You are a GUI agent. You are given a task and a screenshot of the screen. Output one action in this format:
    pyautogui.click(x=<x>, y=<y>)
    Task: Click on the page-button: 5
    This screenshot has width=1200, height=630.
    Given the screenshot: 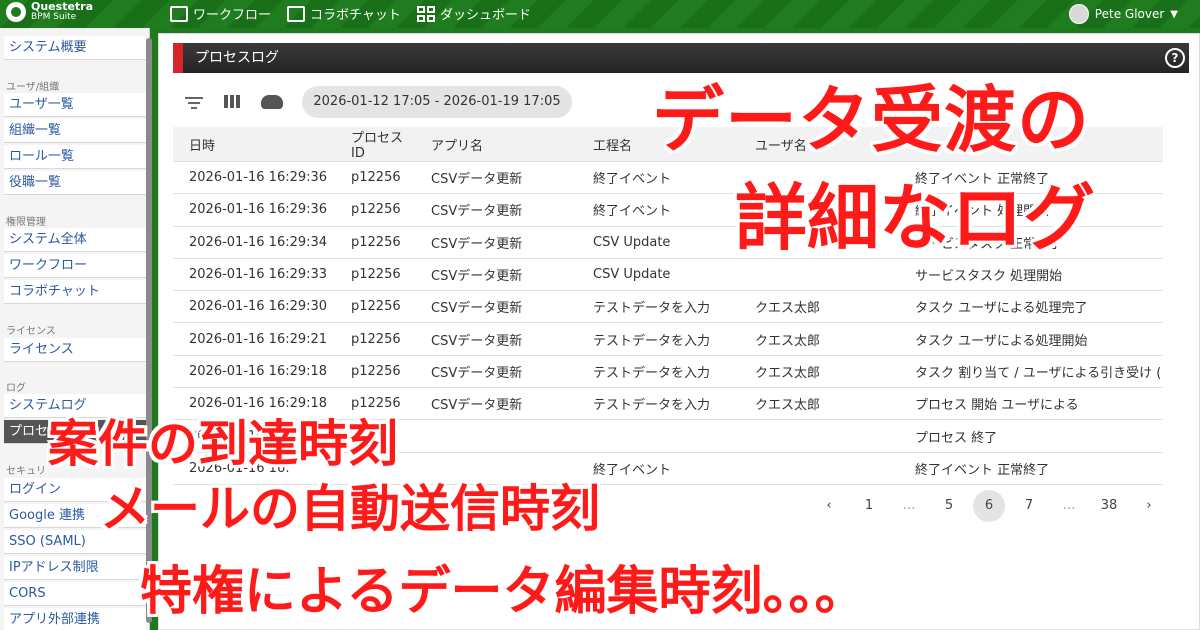 What is the action you would take?
    pyautogui.click(x=949, y=506)
    